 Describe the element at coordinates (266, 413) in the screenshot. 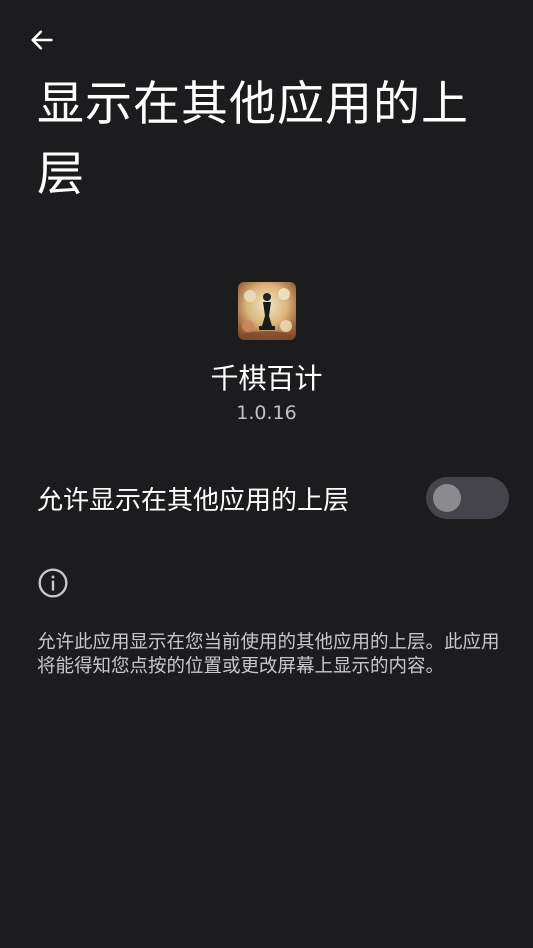

I see `app-version: 1.0.16` at that location.